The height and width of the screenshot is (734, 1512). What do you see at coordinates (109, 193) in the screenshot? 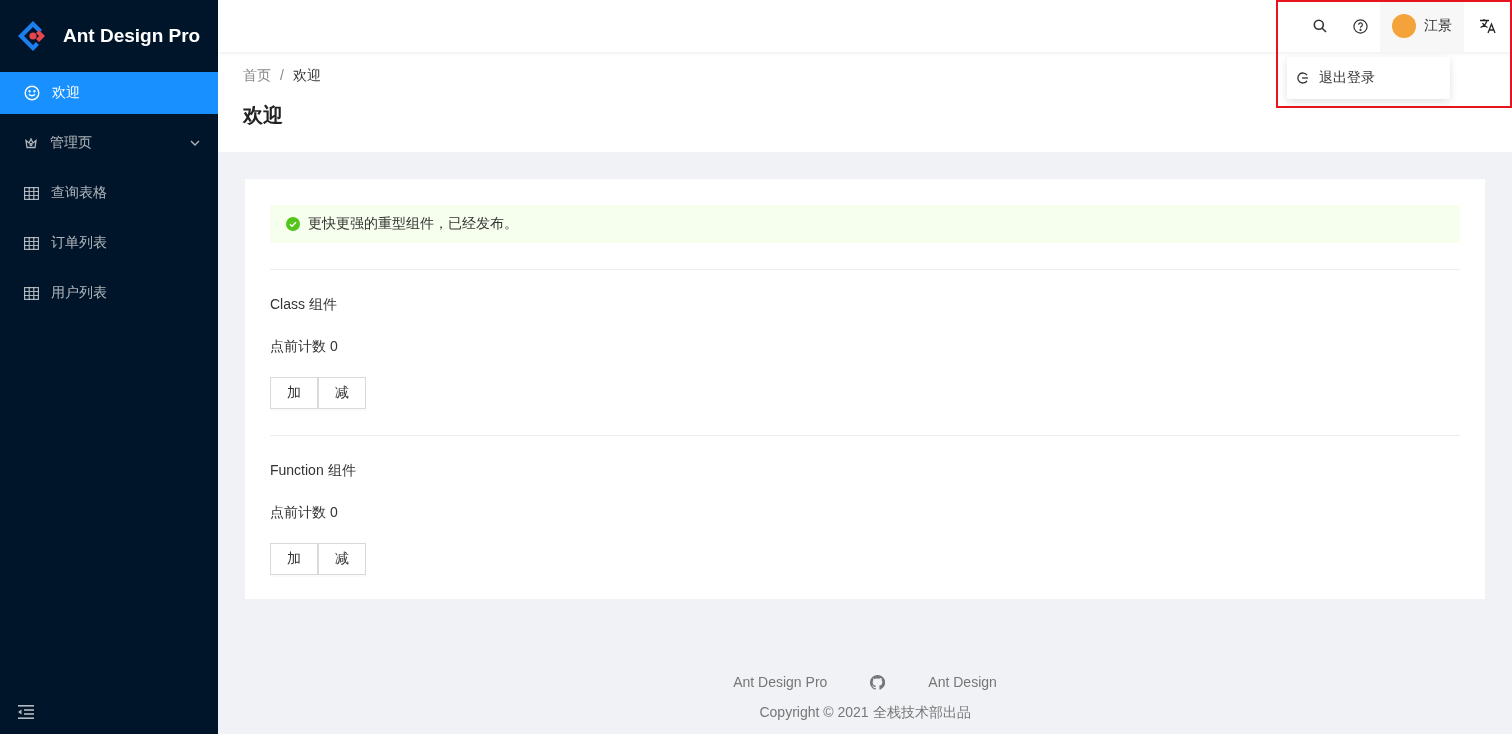
I see `sidebar-item: 查询表格` at bounding box center [109, 193].